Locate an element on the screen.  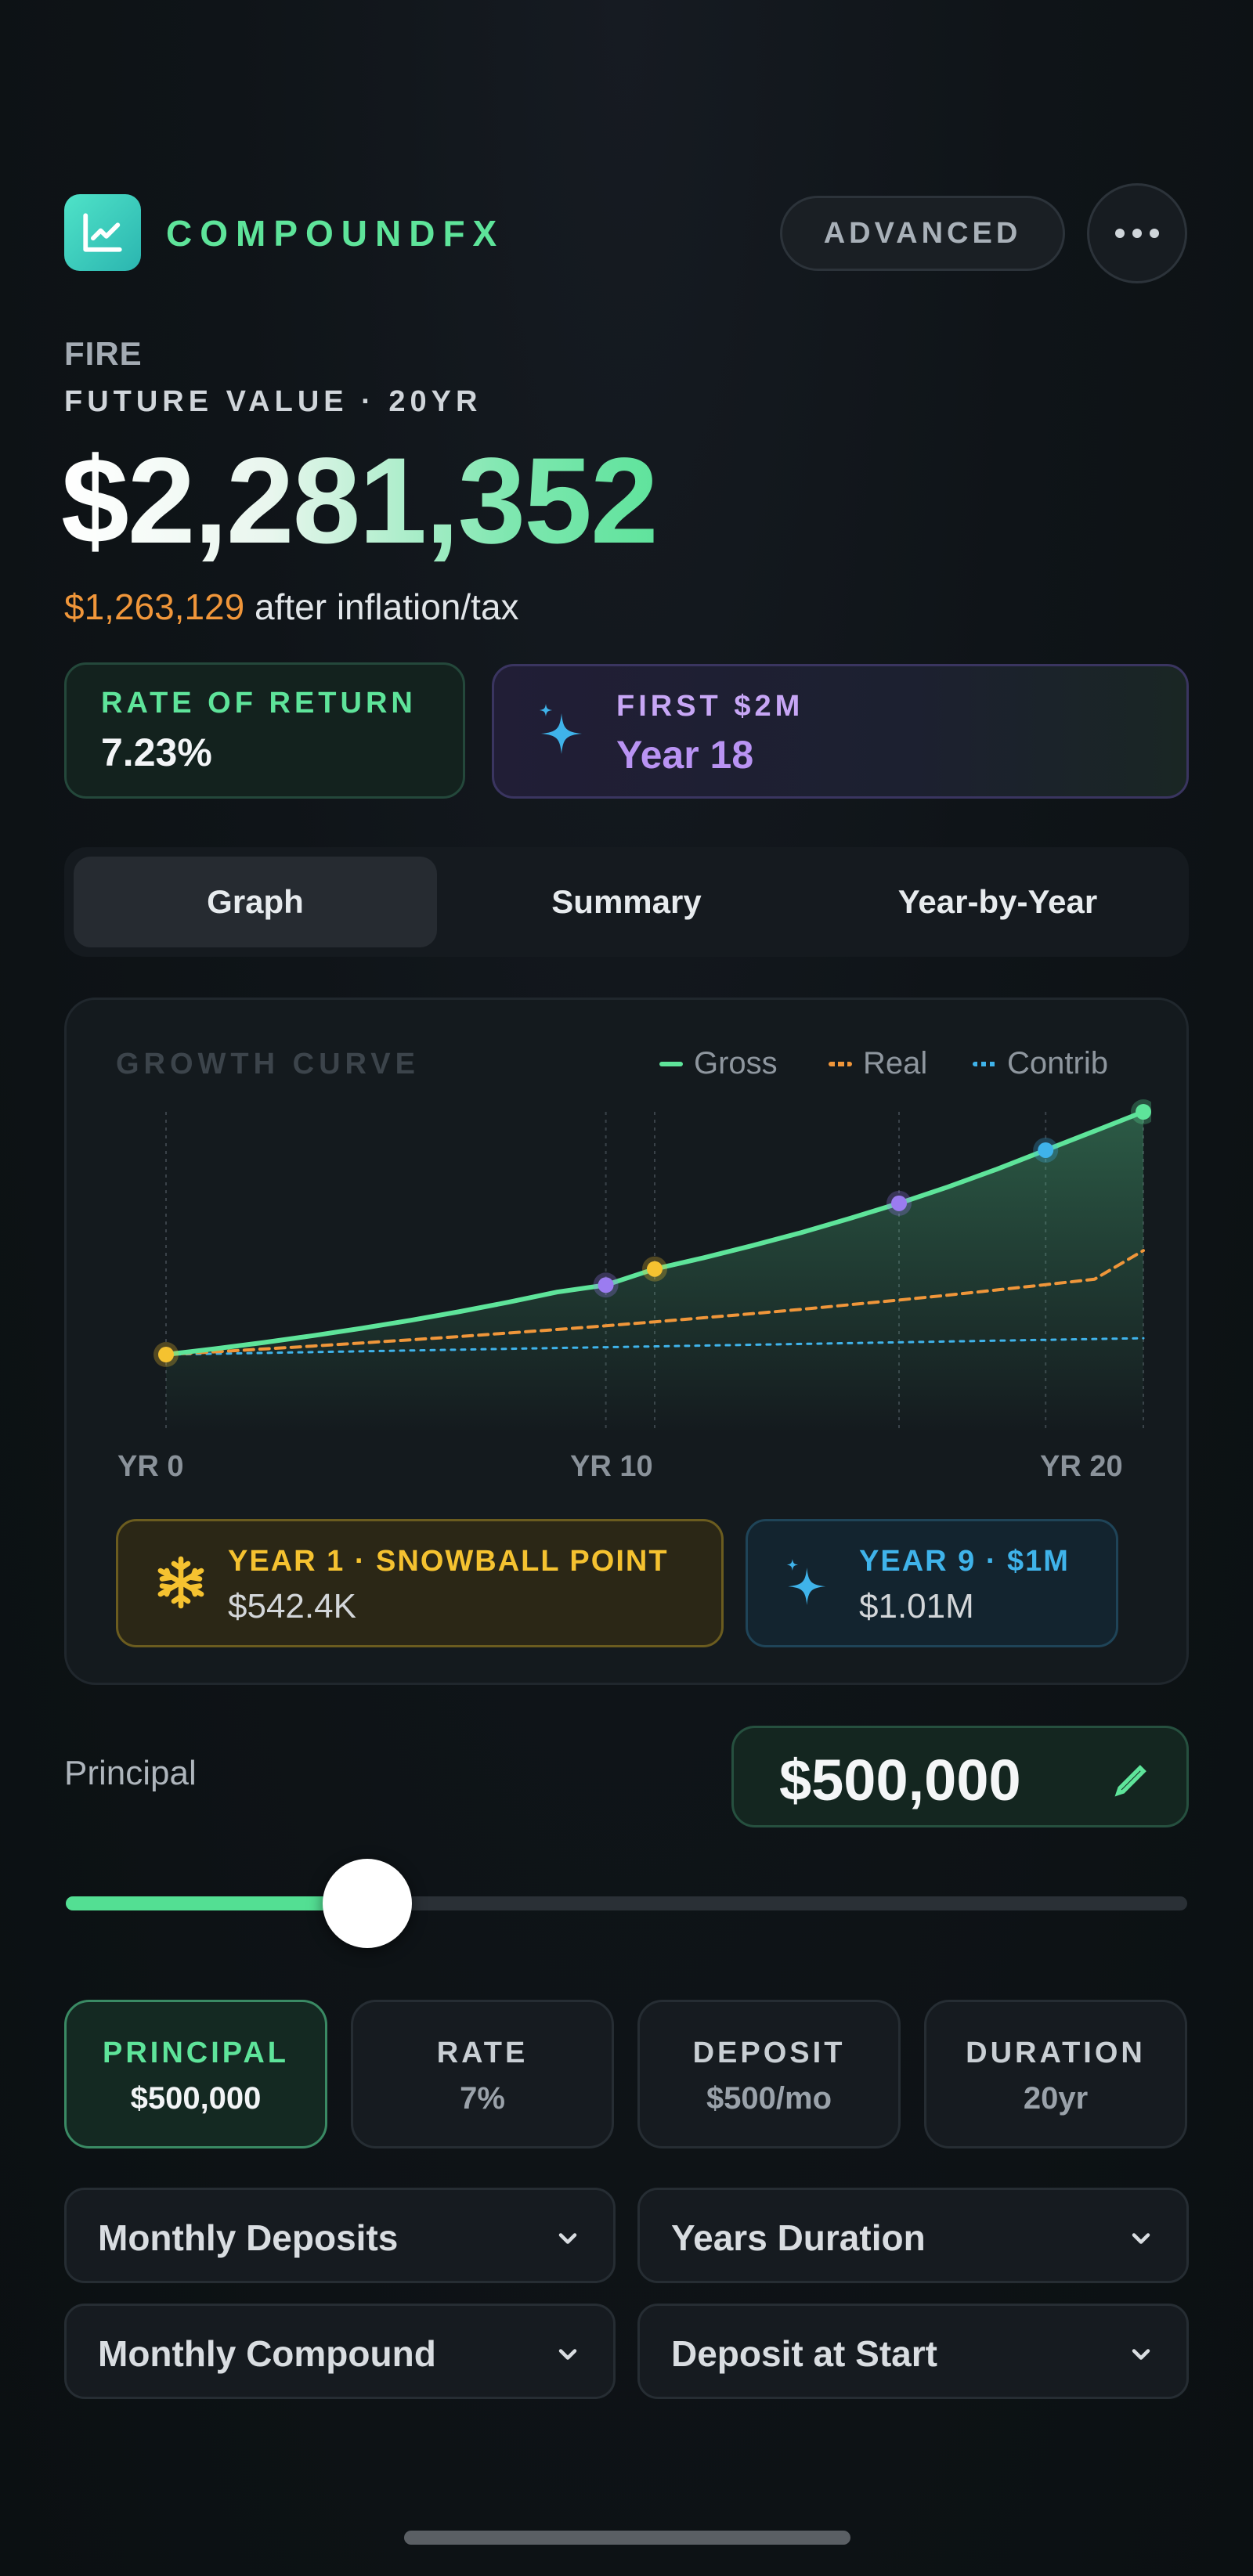
dropdown-label: Monthly Compound is located at coordinates (267, 2353).